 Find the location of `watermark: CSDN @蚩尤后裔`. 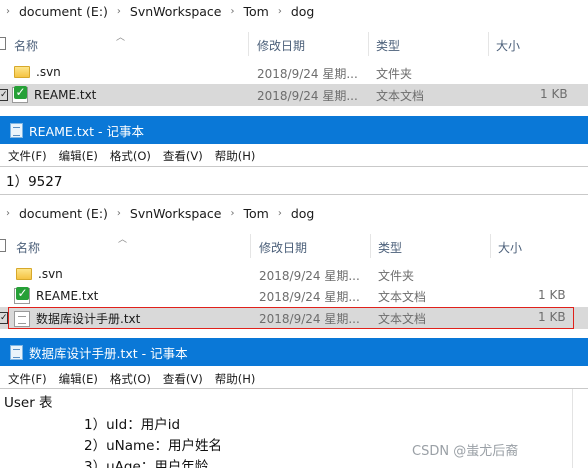

watermark: CSDN @蚩尤后裔 is located at coordinates (465, 451).